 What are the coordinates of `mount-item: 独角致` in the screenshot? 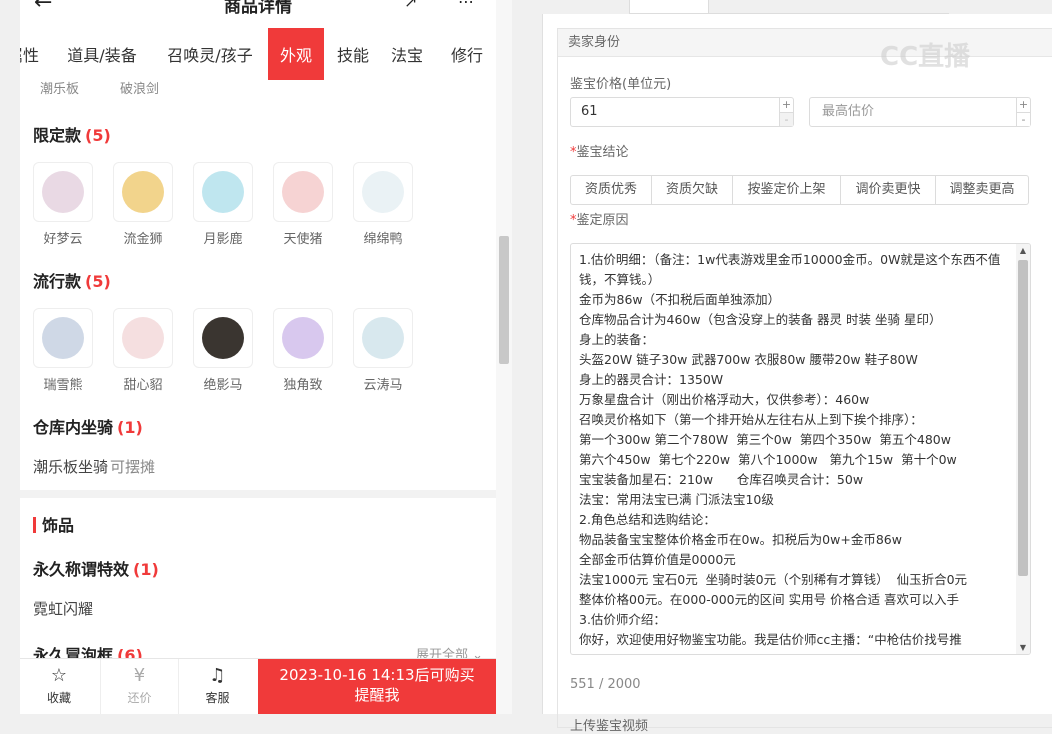 It's located at (304, 350).